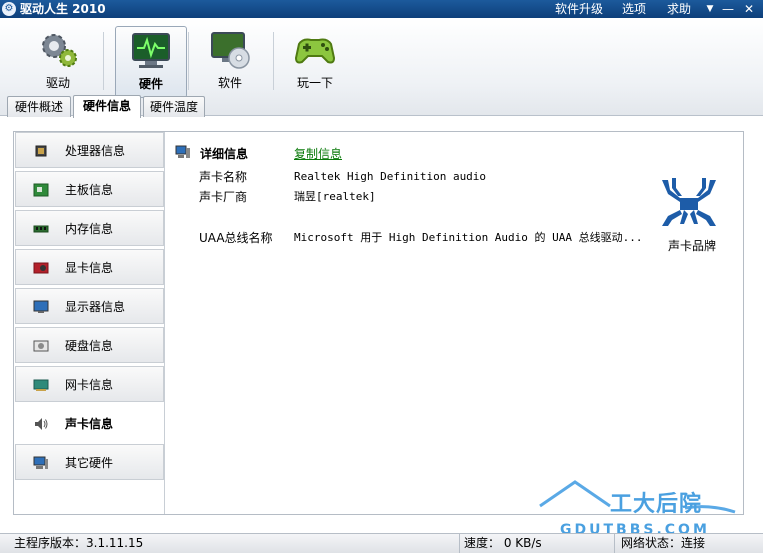 The width and height of the screenshot is (763, 553). I want to click on app-title: 驱动人生 2010, so click(63, 9).